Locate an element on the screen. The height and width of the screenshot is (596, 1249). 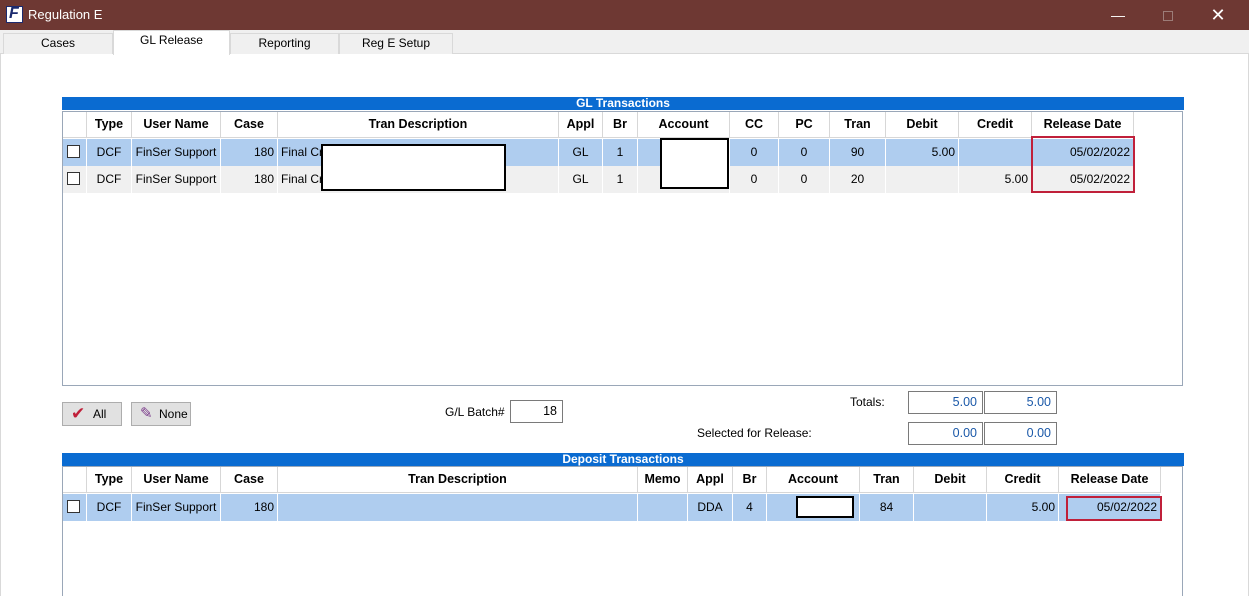
dep-col-memo: Memo is located at coordinates (663, 480).